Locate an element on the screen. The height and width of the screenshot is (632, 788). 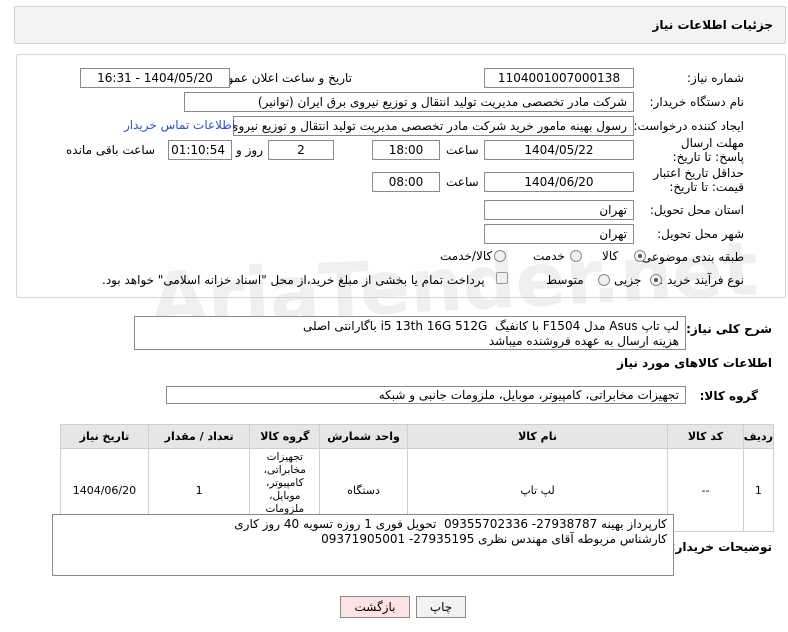
buyer-org-label: نام دستگاه خریدار: is located at coordinates (697, 102).